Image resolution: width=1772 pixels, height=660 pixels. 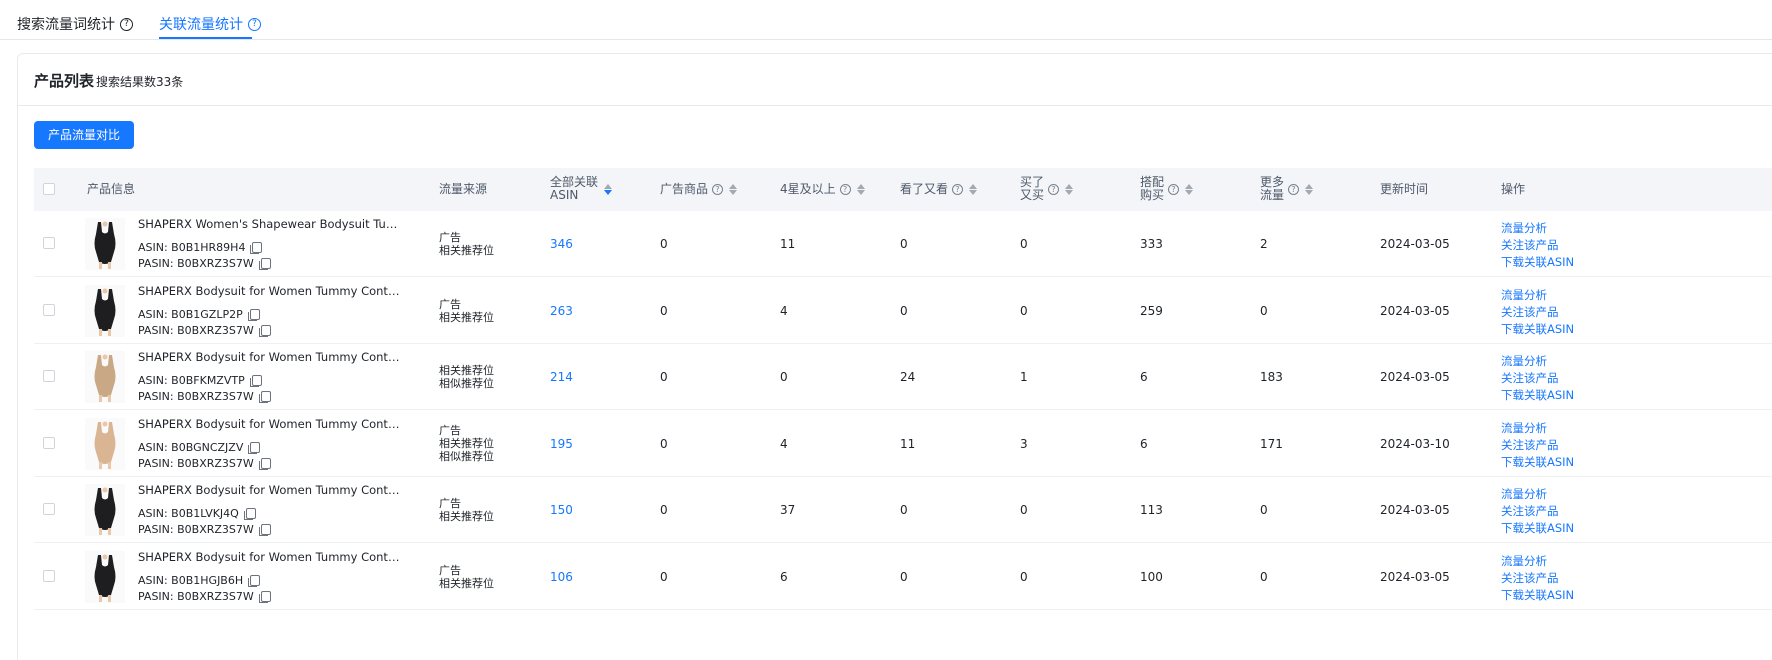 I want to click on col-four-star: 4星及以上?, so click(x=822, y=189).